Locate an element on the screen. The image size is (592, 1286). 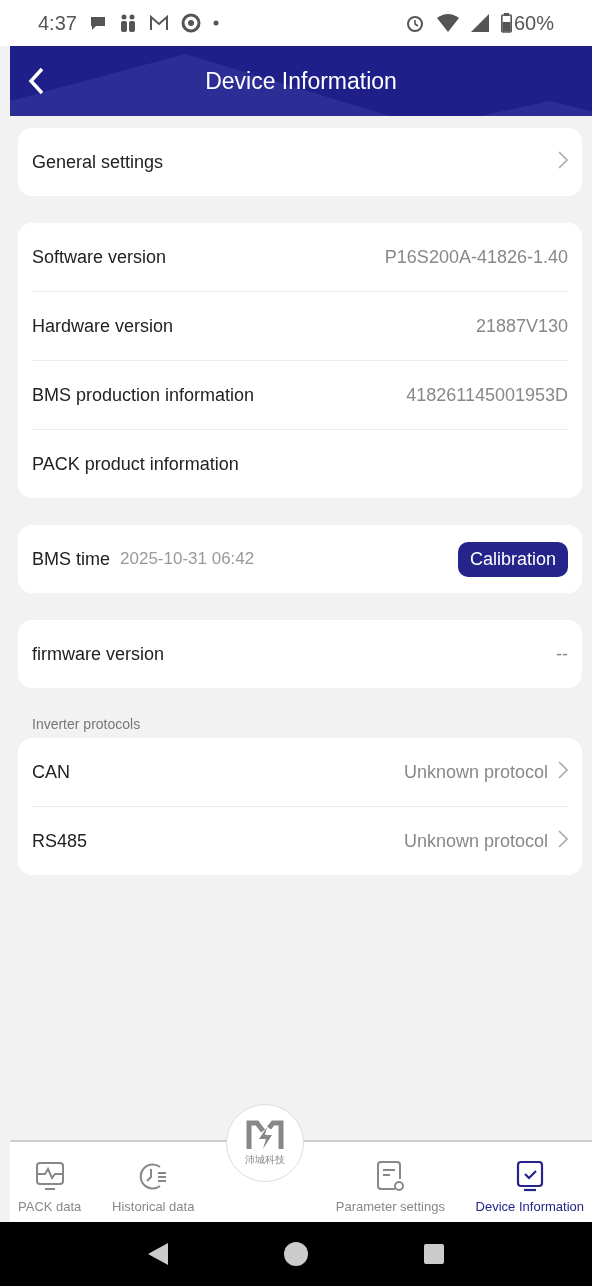
signal-icon is located at coordinates (479, 23).